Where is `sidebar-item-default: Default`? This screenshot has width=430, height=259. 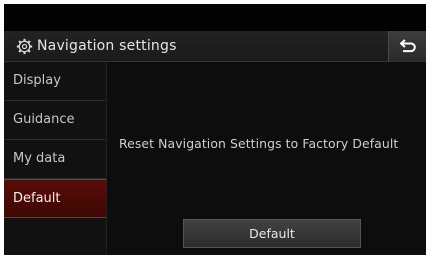 sidebar-item-default: Default is located at coordinates (55, 198).